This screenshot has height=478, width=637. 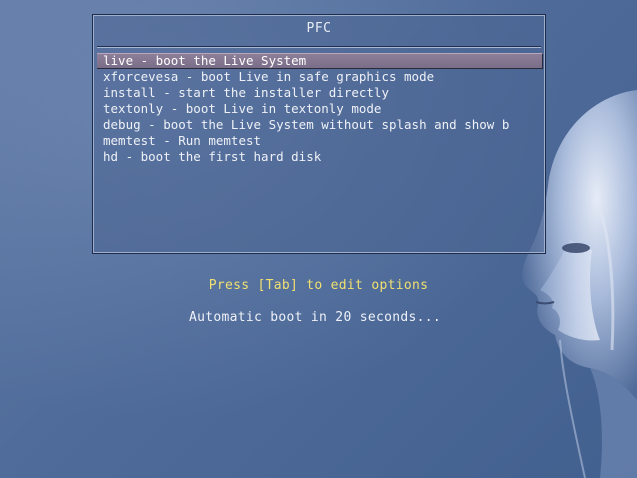 What do you see at coordinates (320, 61) in the screenshot?
I see `menu-item-live: live - boot the Live System` at bounding box center [320, 61].